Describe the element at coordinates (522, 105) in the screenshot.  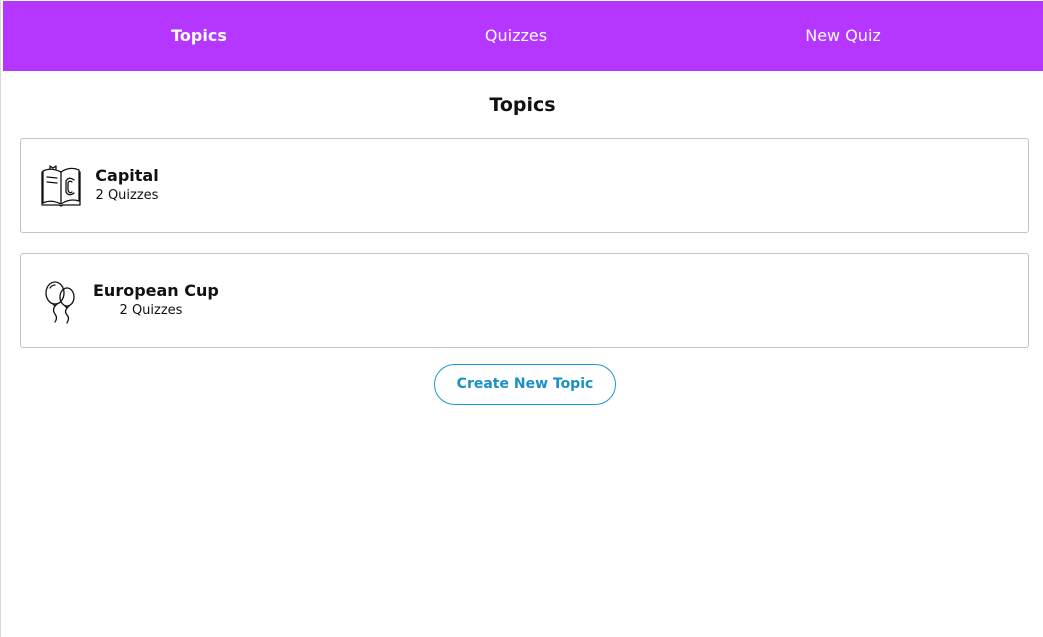
I see `page-title: Topics` at that location.